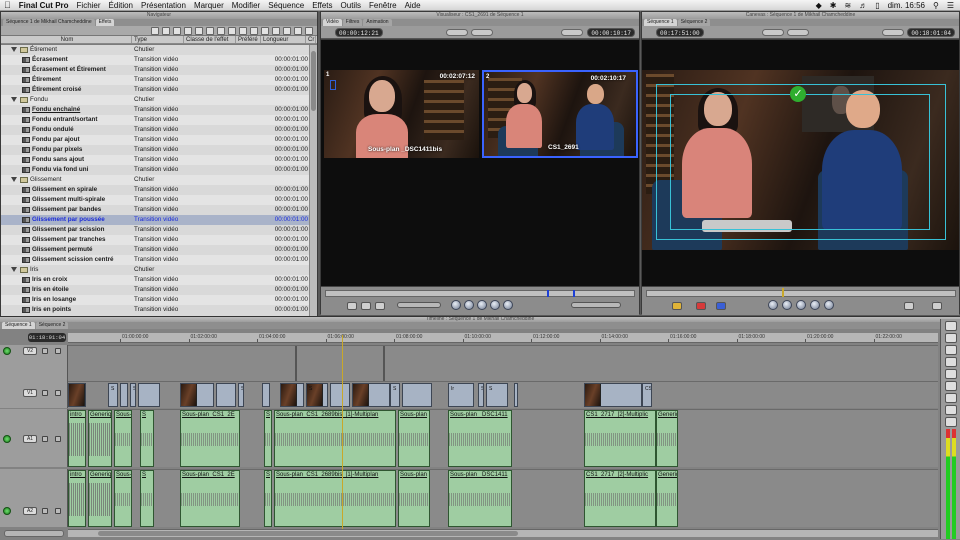 The height and width of the screenshot is (540, 960). I want to click on slip-icon, so click(254, 31).